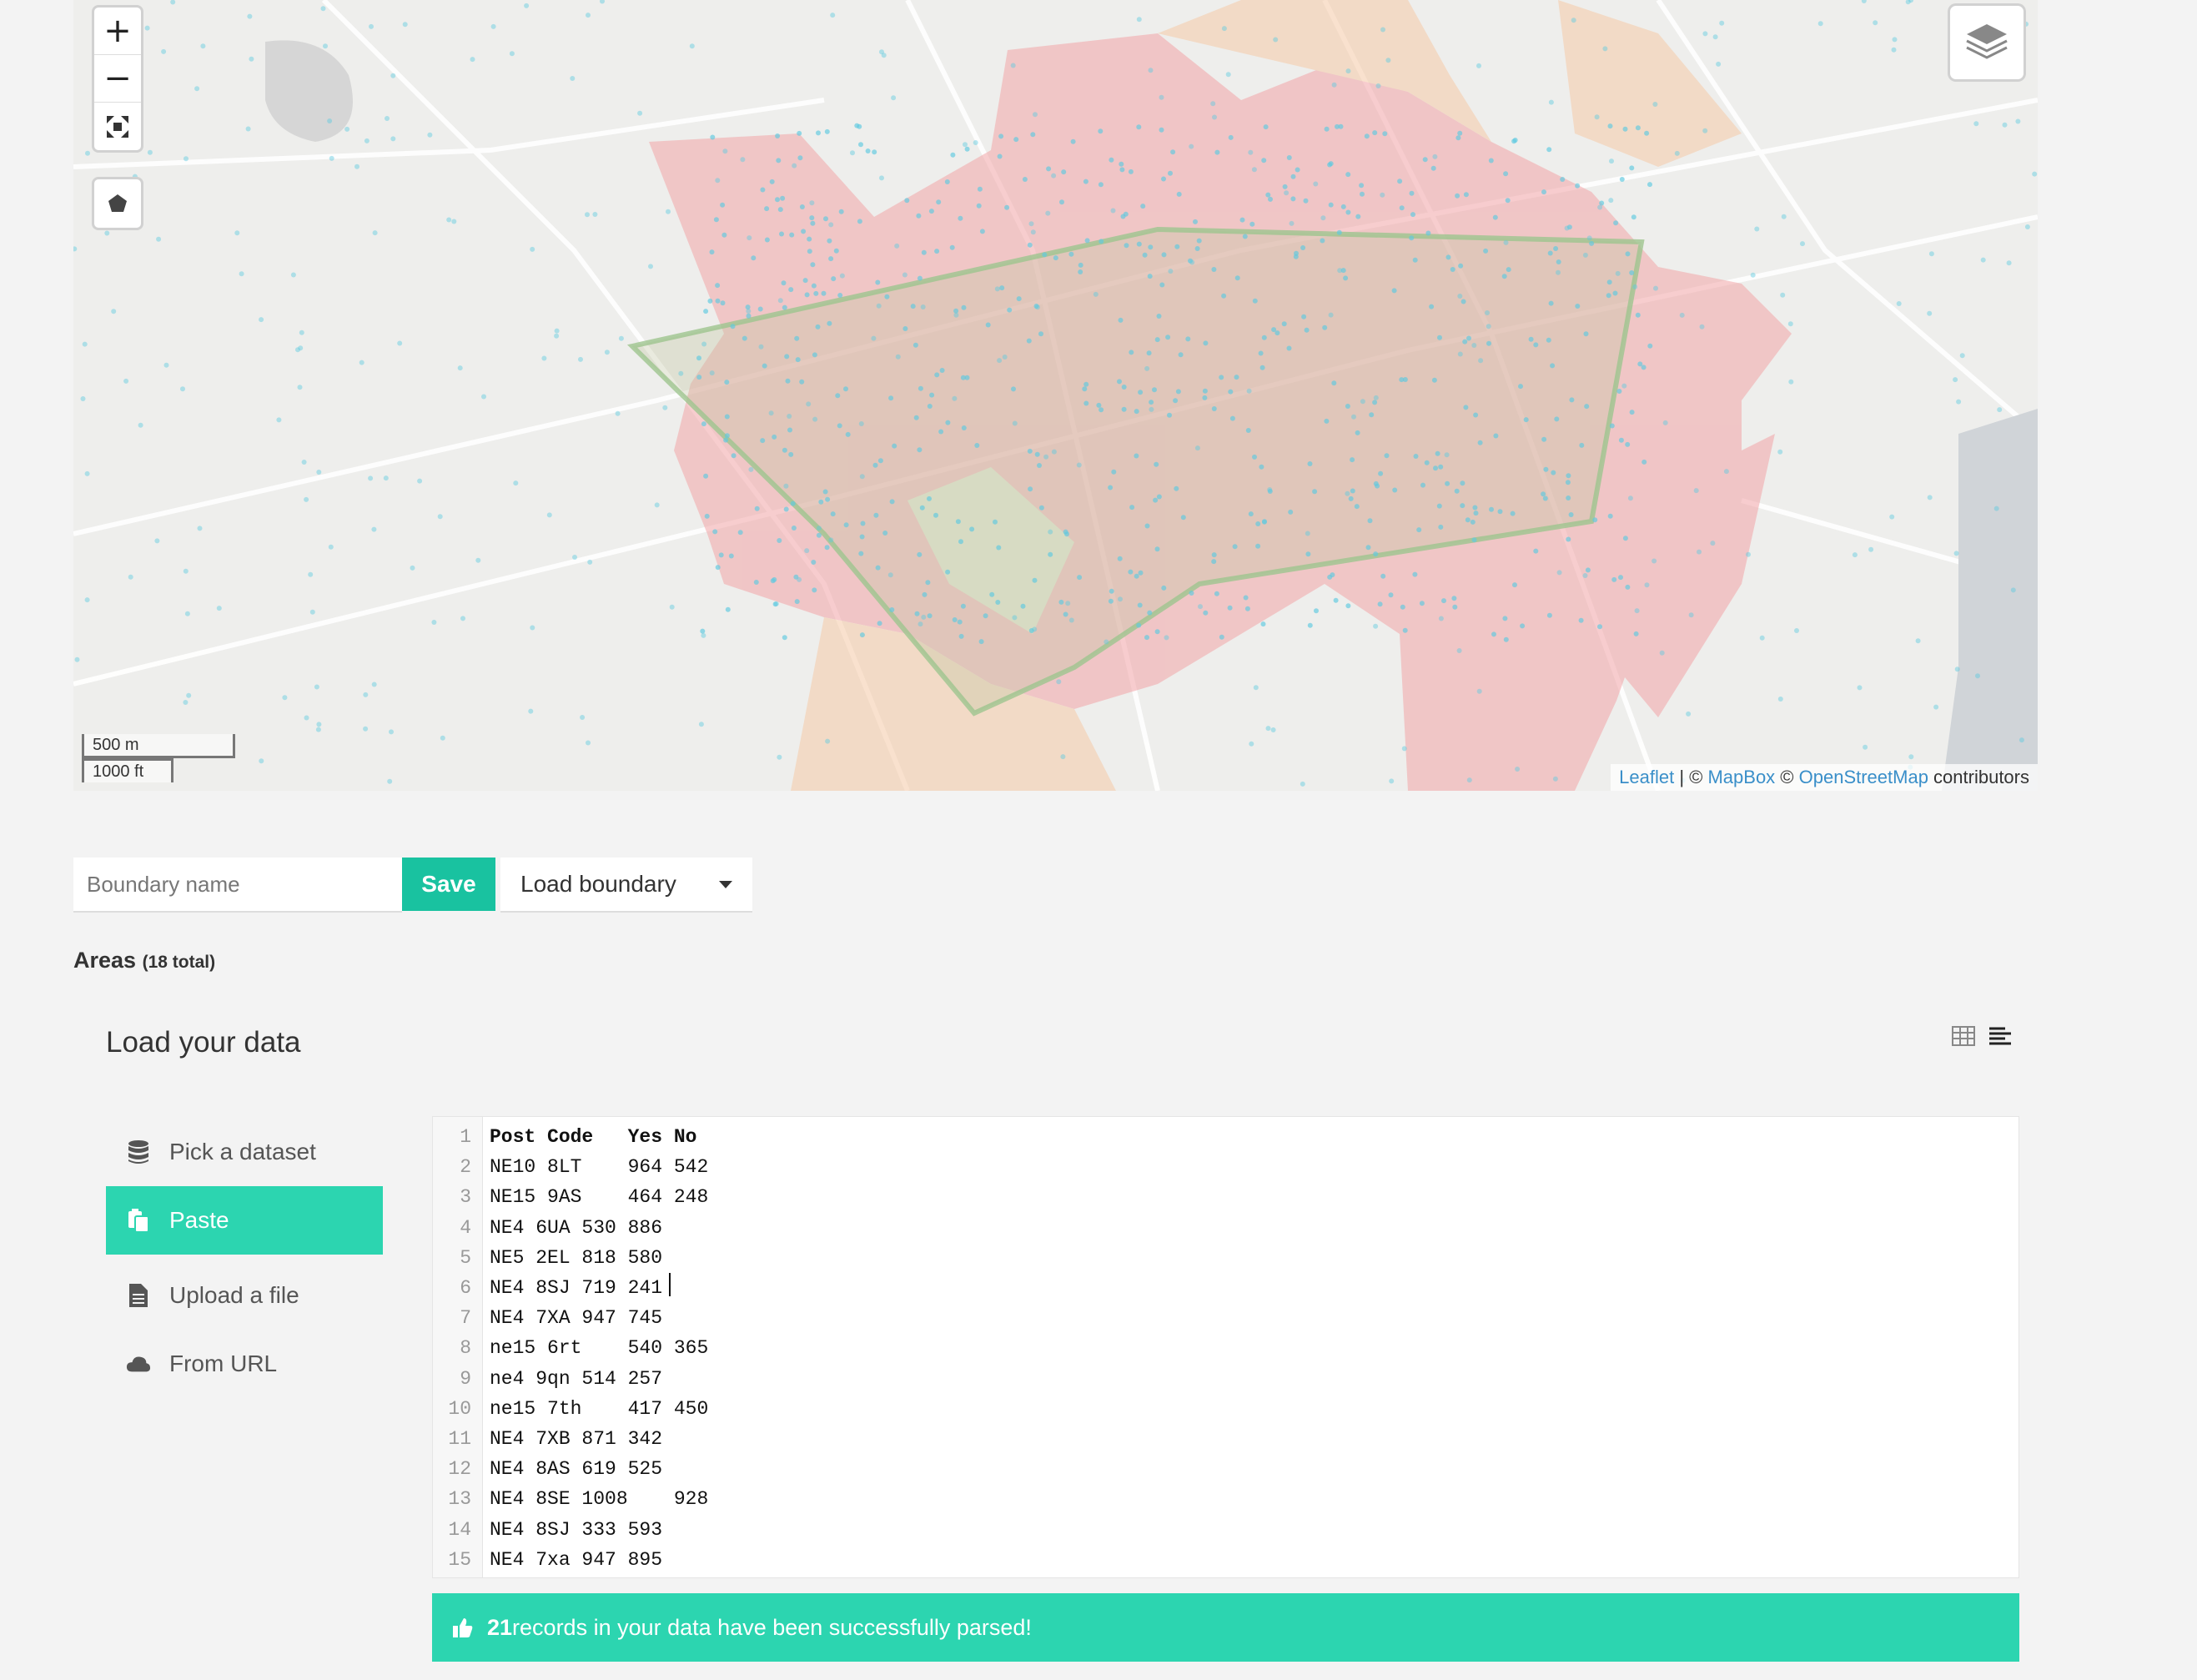 The height and width of the screenshot is (1680, 2197). I want to click on text-view-icon, so click(2000, 1036).